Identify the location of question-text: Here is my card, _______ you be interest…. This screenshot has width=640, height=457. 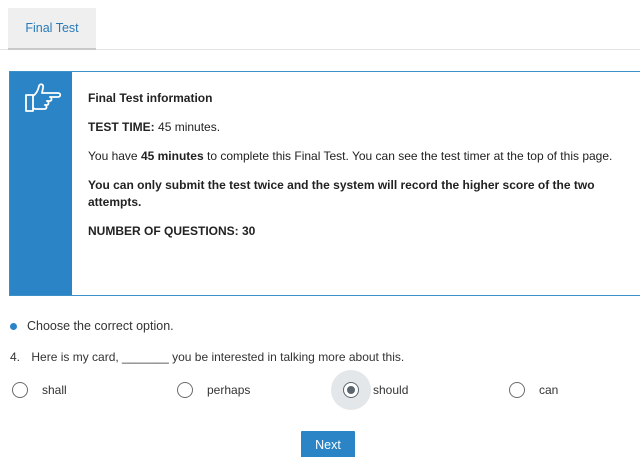
(218, 357).